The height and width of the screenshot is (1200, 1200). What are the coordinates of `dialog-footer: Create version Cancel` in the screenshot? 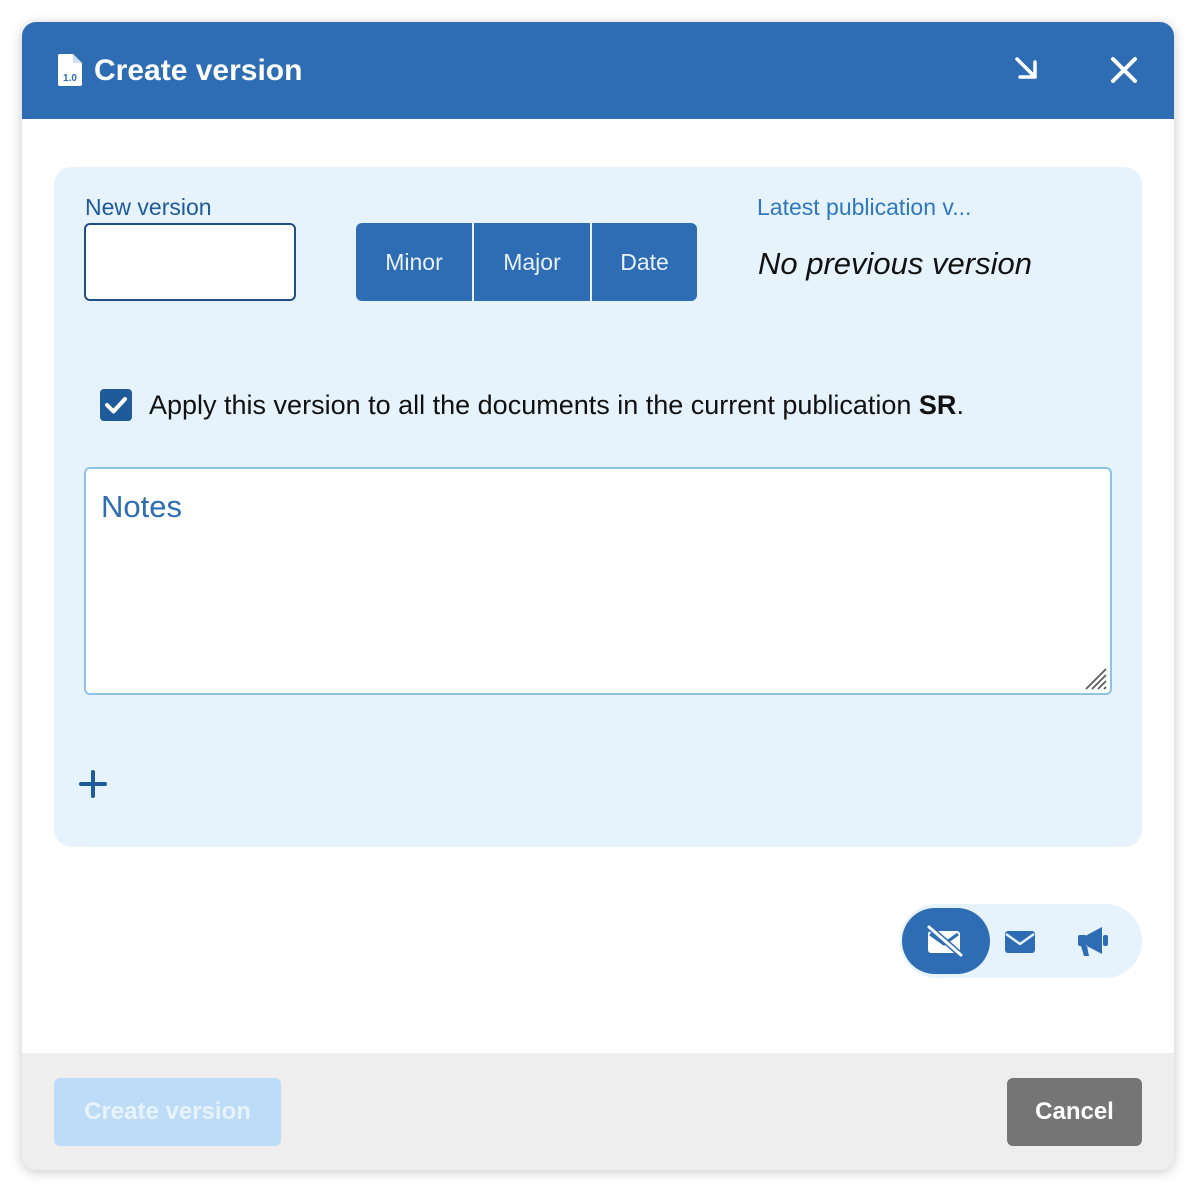 It's located at (598, 1111).